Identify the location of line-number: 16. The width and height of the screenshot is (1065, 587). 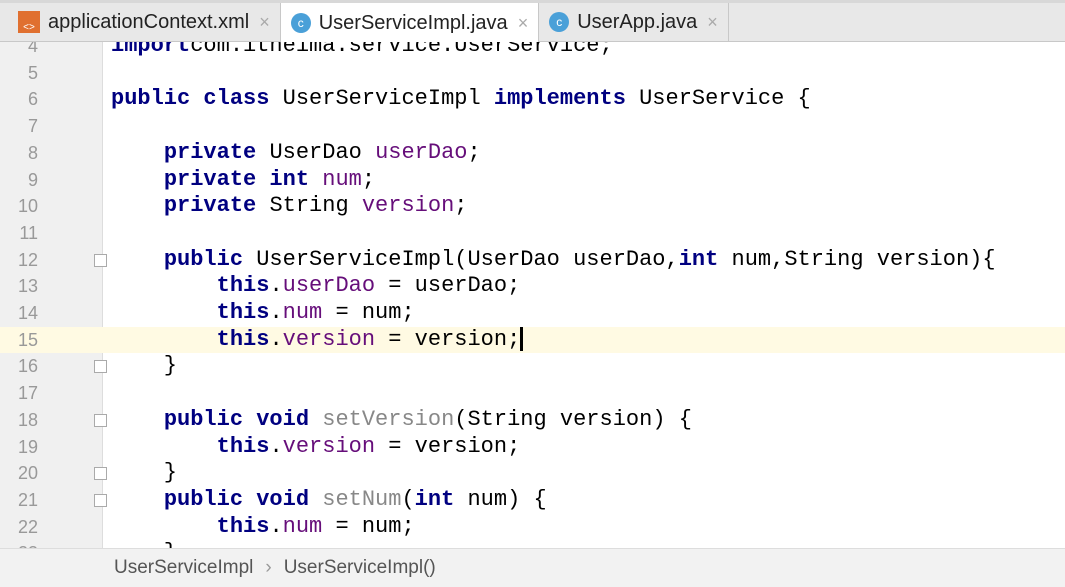
(27, 366).